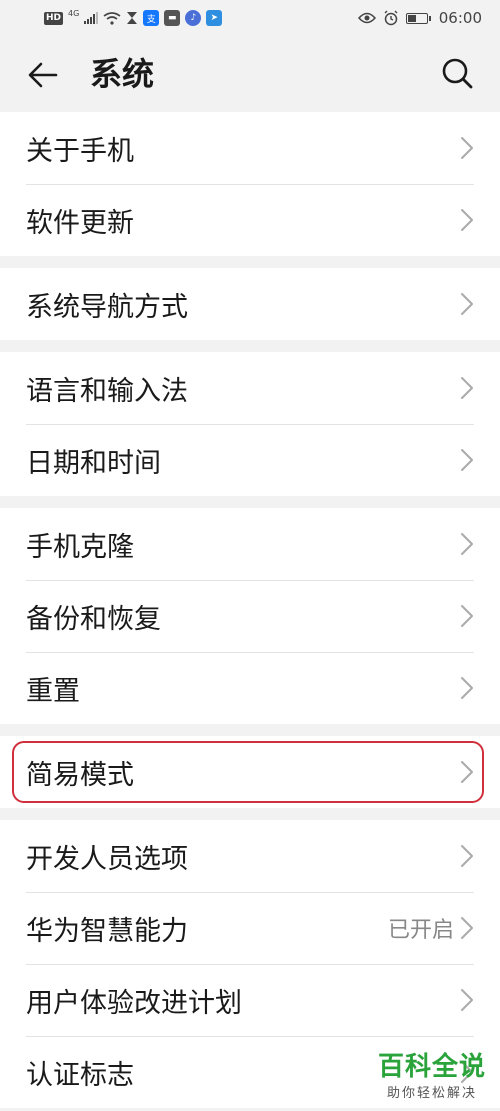  What do you see at coordinates (460, 18) in the screenshot?
I see `status-time: 06:00` at bounding box center [460, 18].